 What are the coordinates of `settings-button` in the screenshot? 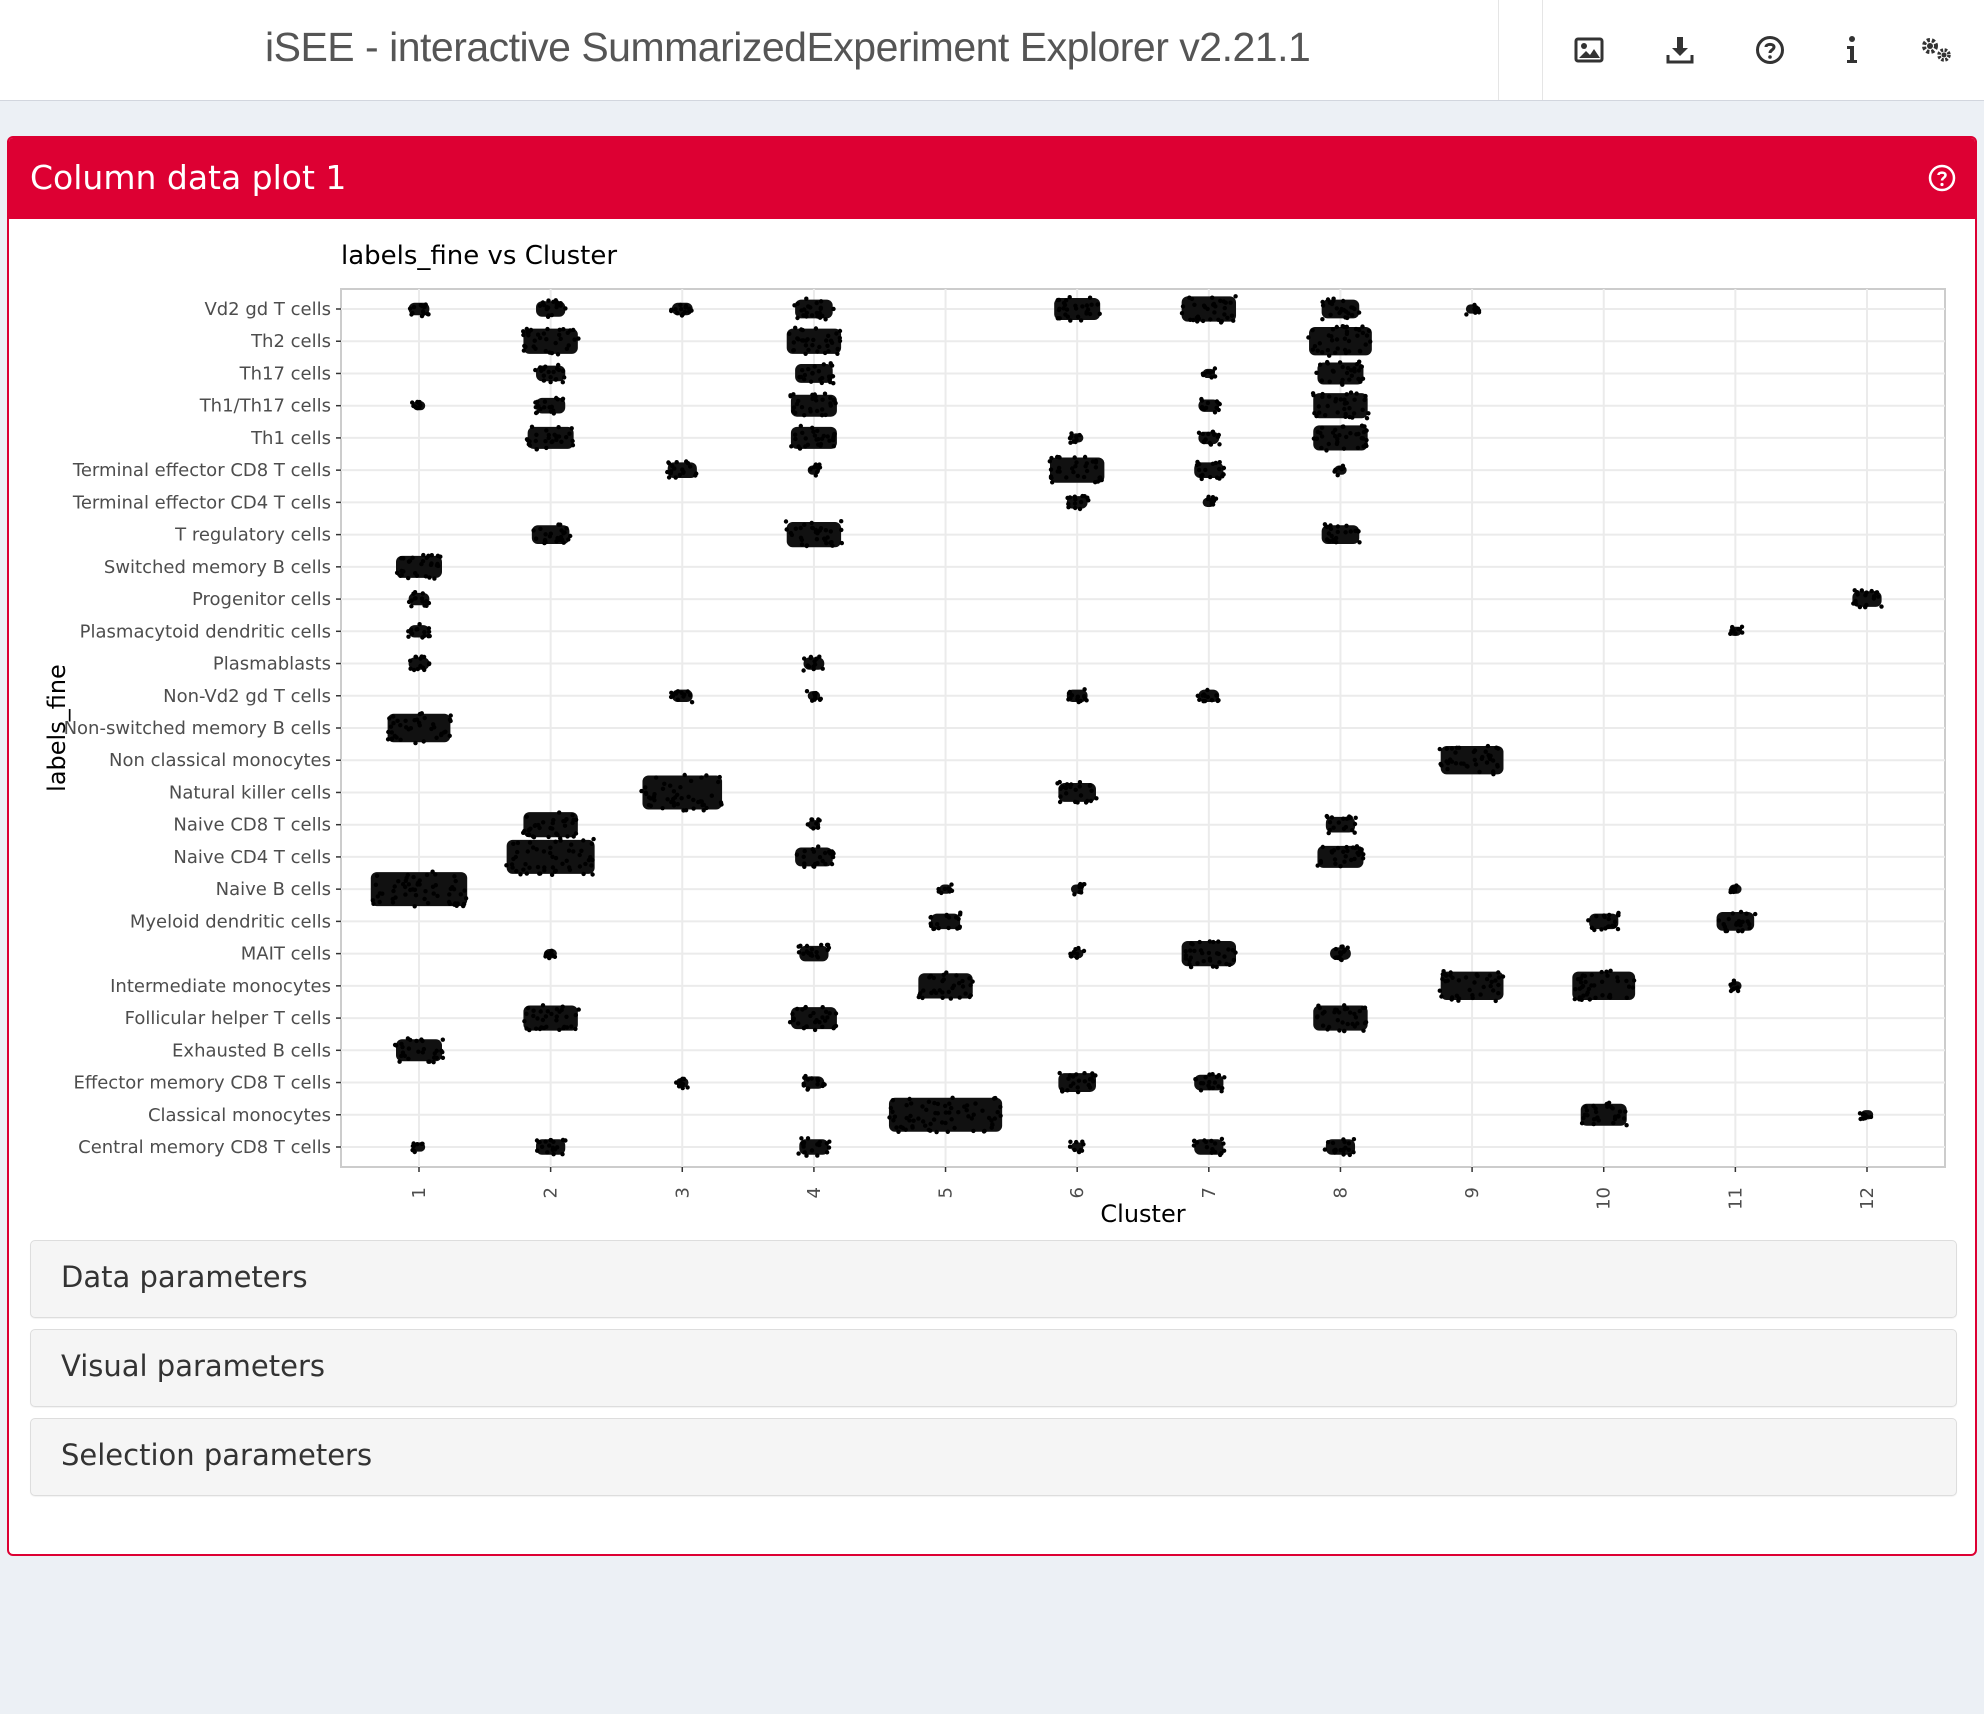 It's located at (1936, 50).